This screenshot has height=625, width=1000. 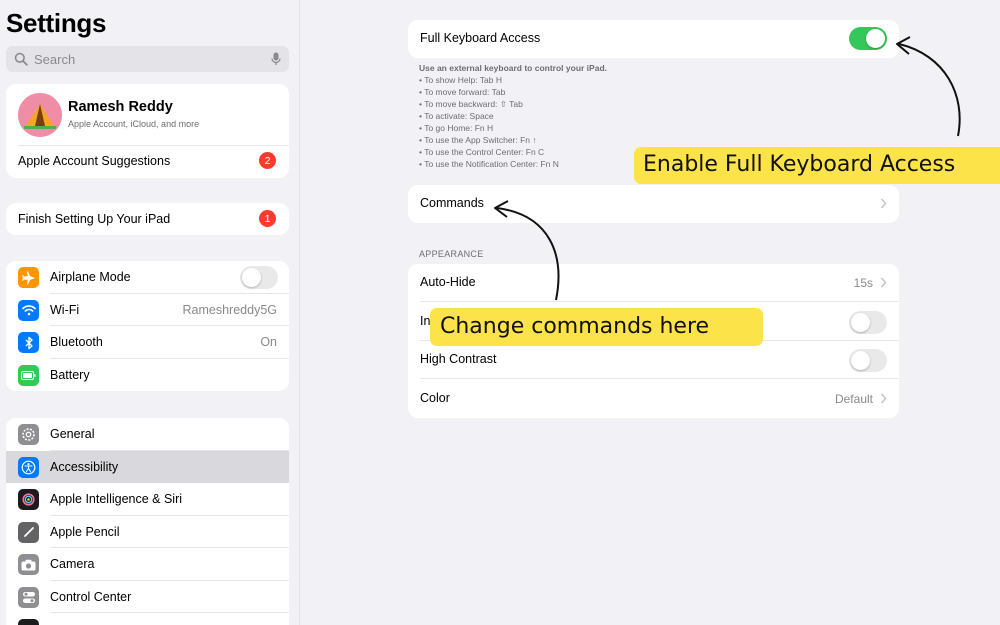 I want to click on camera-icon, so click(x=28, y=564).